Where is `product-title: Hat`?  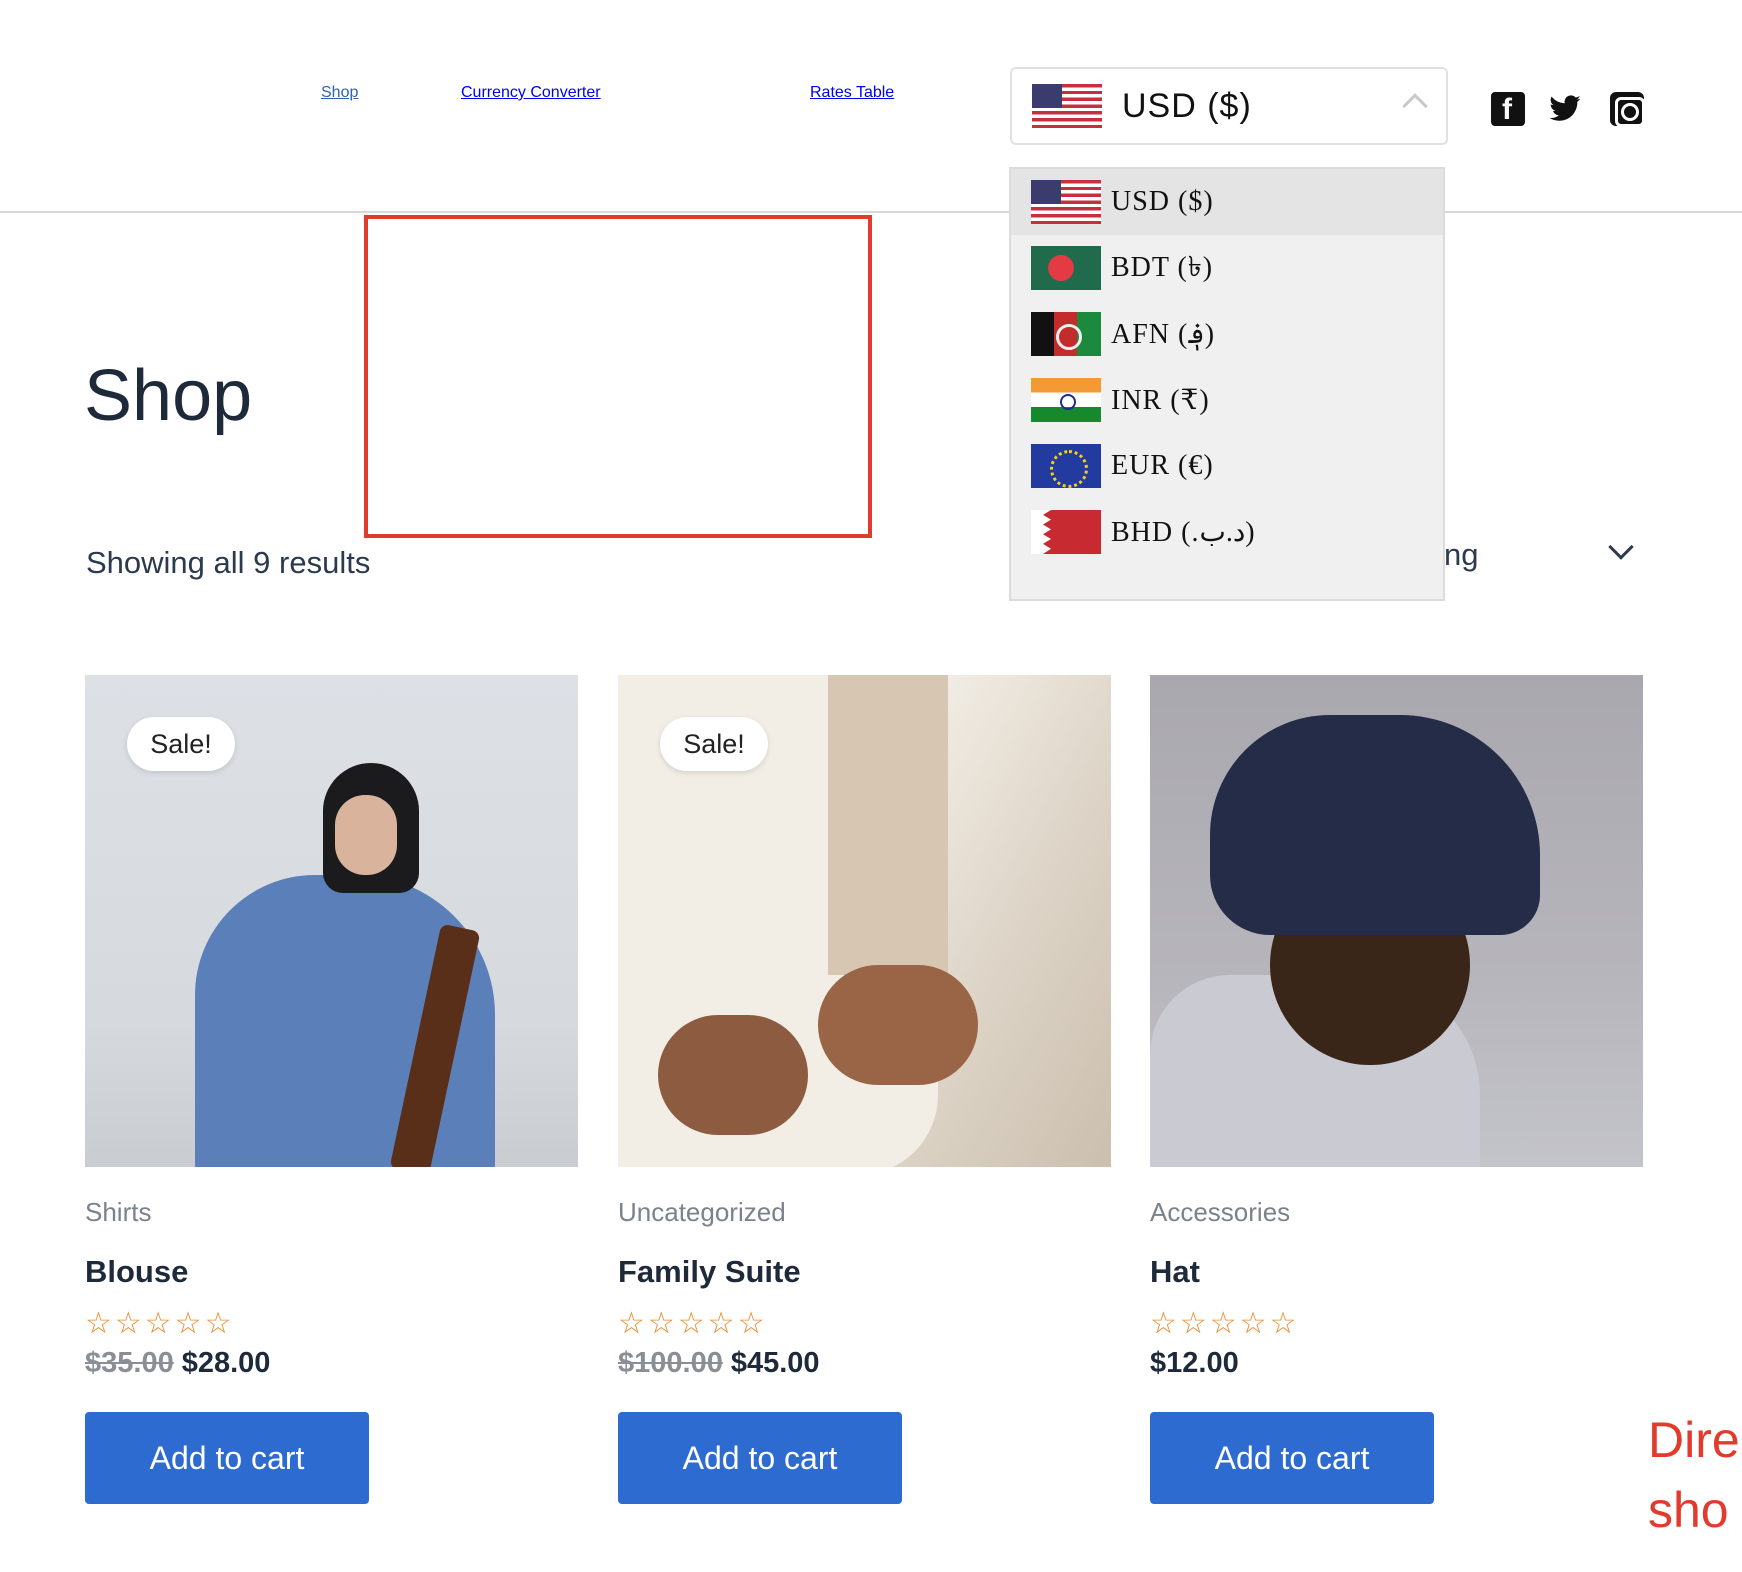
product-title: Hat is located at coordinates (1396, 1272).